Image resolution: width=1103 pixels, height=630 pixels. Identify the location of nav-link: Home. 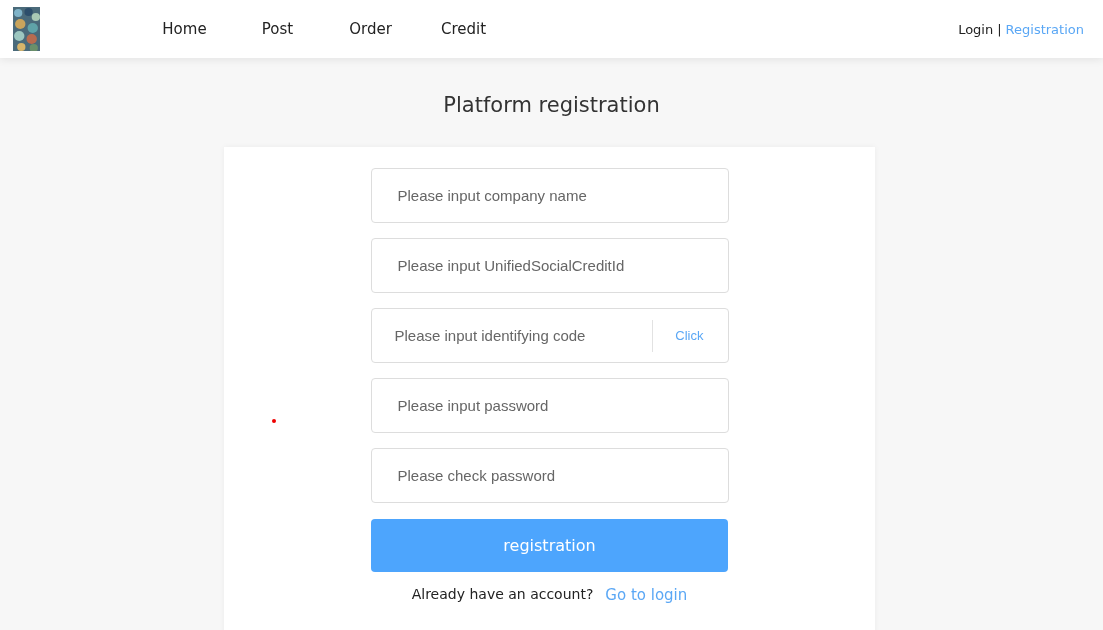
(184, 29).